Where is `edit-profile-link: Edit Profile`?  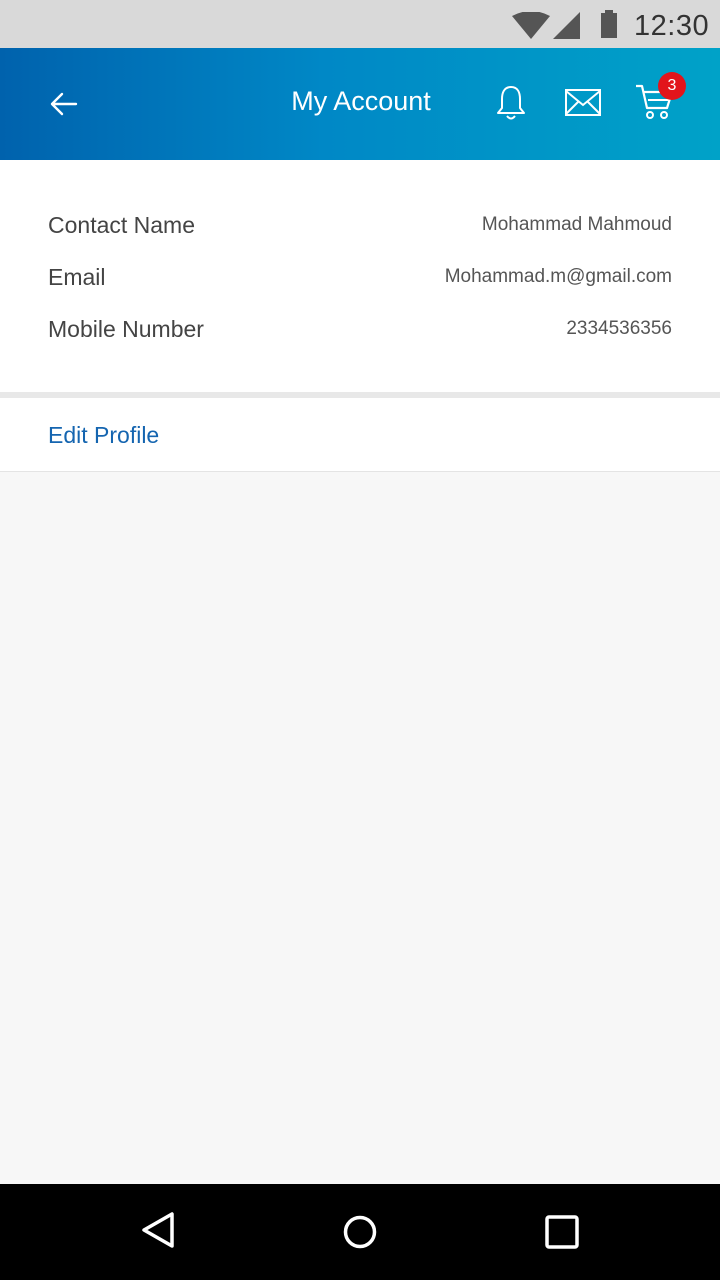 edit-profile-link: Edit Profile is located at coordinates (103, 435).